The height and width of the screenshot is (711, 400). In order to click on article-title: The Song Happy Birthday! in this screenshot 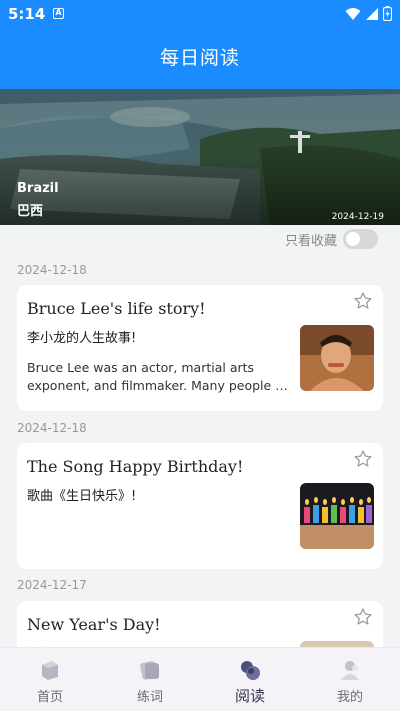, I will do `click(135, 466)`.